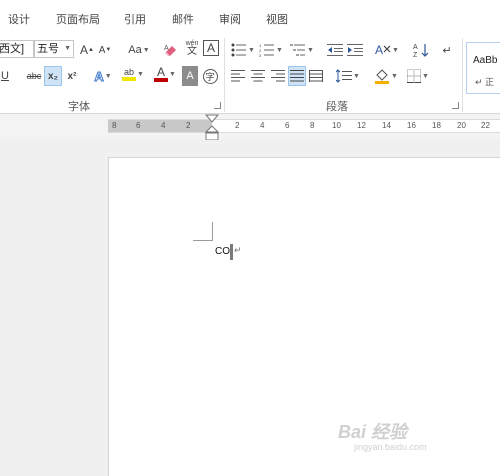 The height and width of the screenshot is (476, 500). What do you see at coordinates (418, 76) in the screenshot?
I see `borders-button: ▼` at bounding box center [418, 76].